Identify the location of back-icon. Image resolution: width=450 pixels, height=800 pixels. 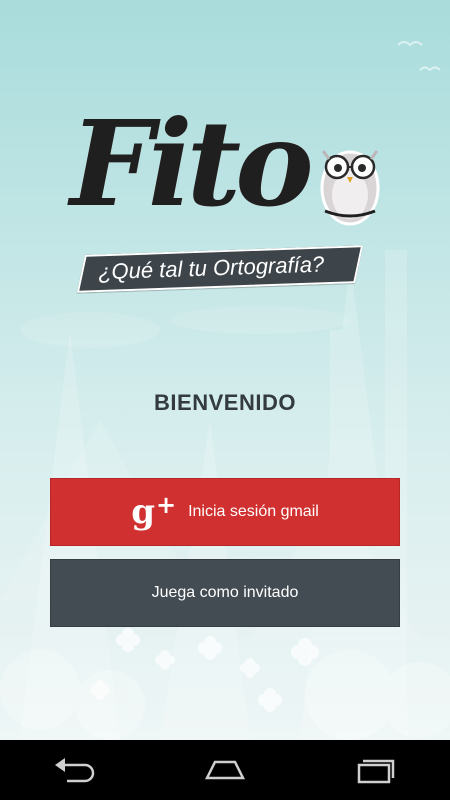
(75, 770).